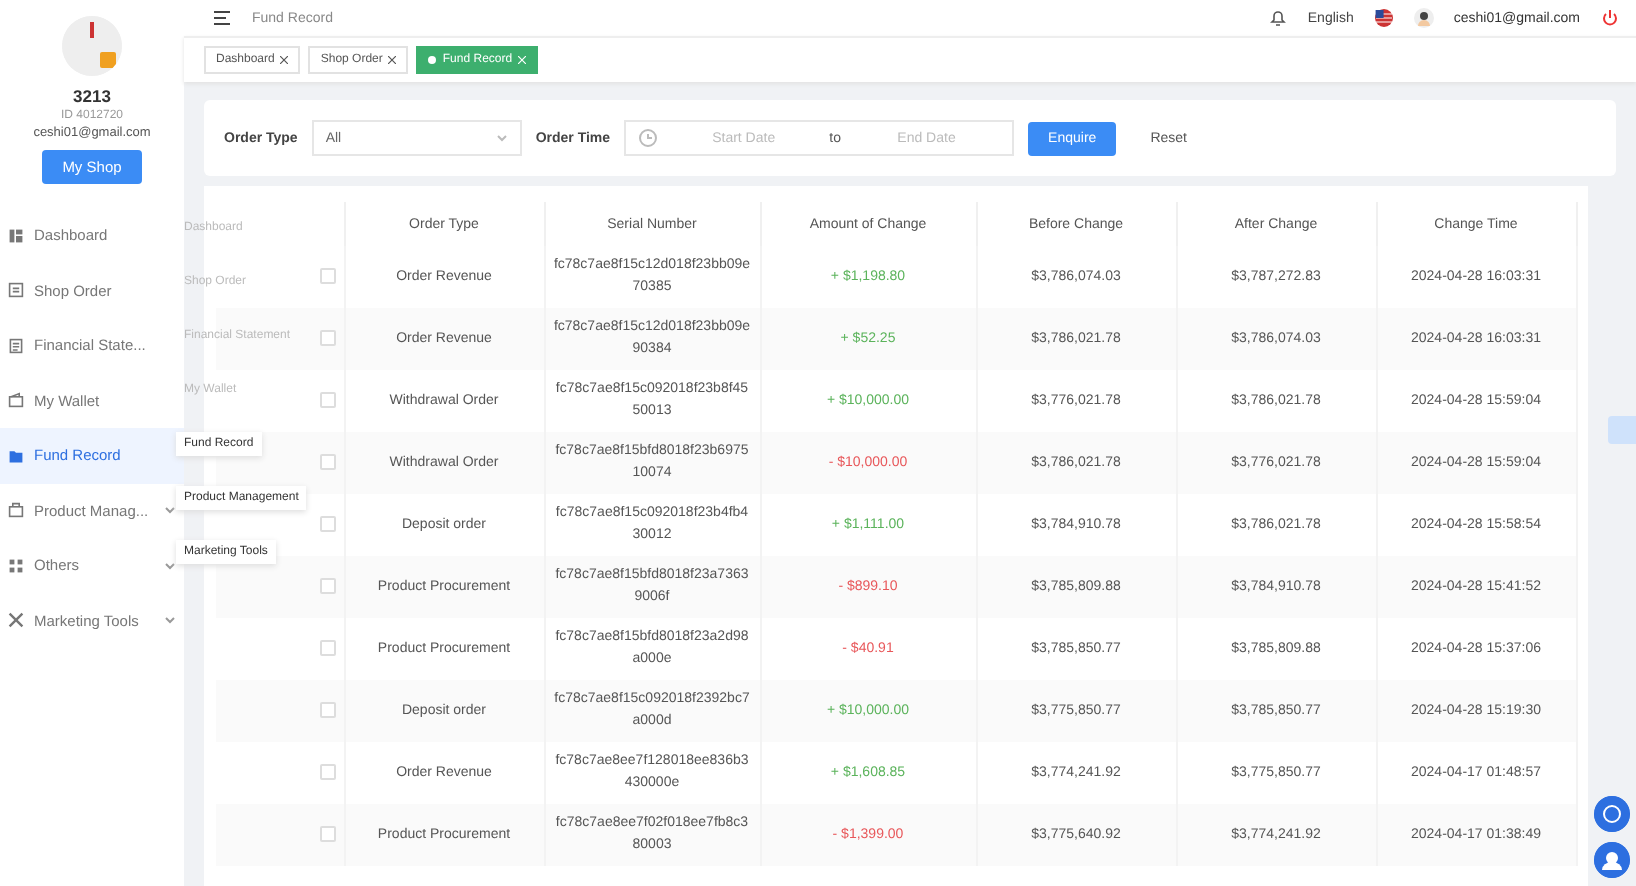 This screenshot has width=1636, height=886. I want to click on support-agent-icon, so click(1612, 860).